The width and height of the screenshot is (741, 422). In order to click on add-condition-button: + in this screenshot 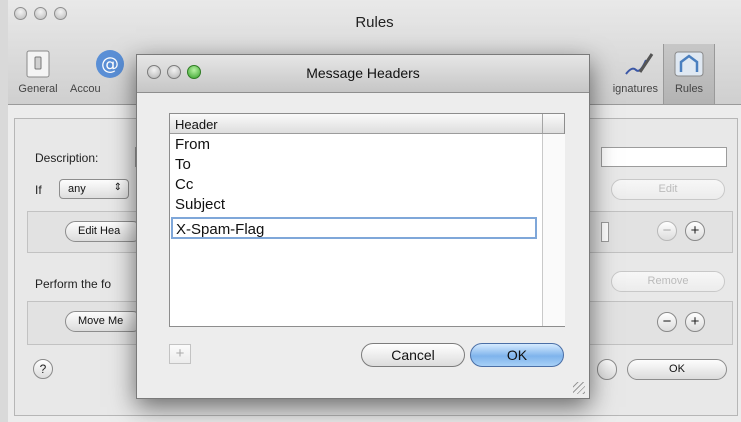, I will do `click(695, 231)`.